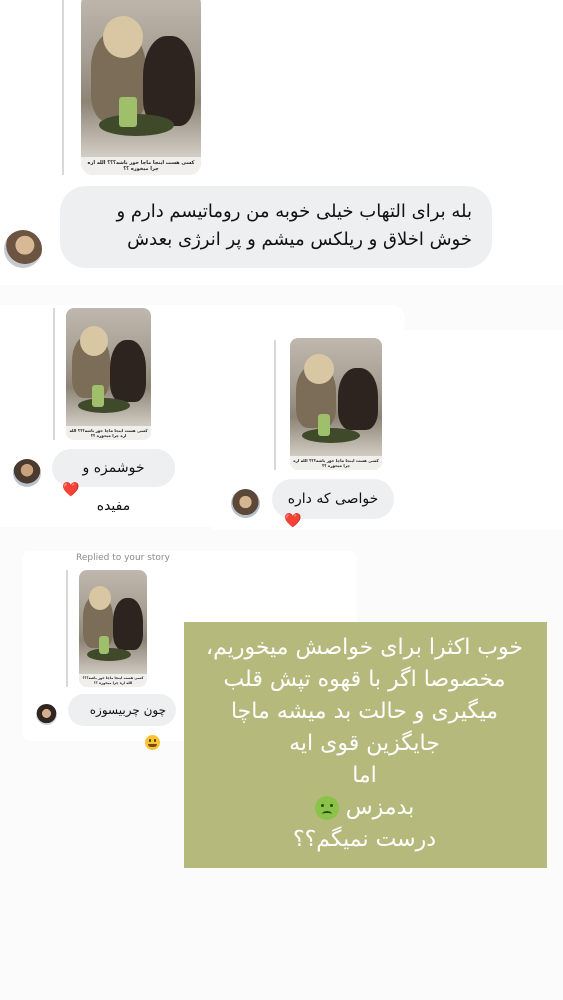 The width and height of the screenshot is (563, 1000). What do you see at coordinates (152, 742) in the screenshot?
I see `grinning-sweat-emoji` at bounding box center [152, 742].